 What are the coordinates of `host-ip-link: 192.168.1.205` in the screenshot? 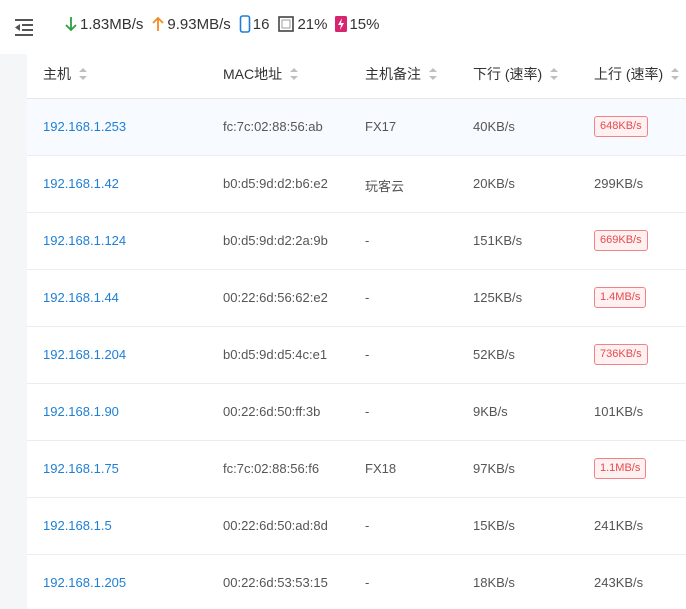 It's located at (84, 582).